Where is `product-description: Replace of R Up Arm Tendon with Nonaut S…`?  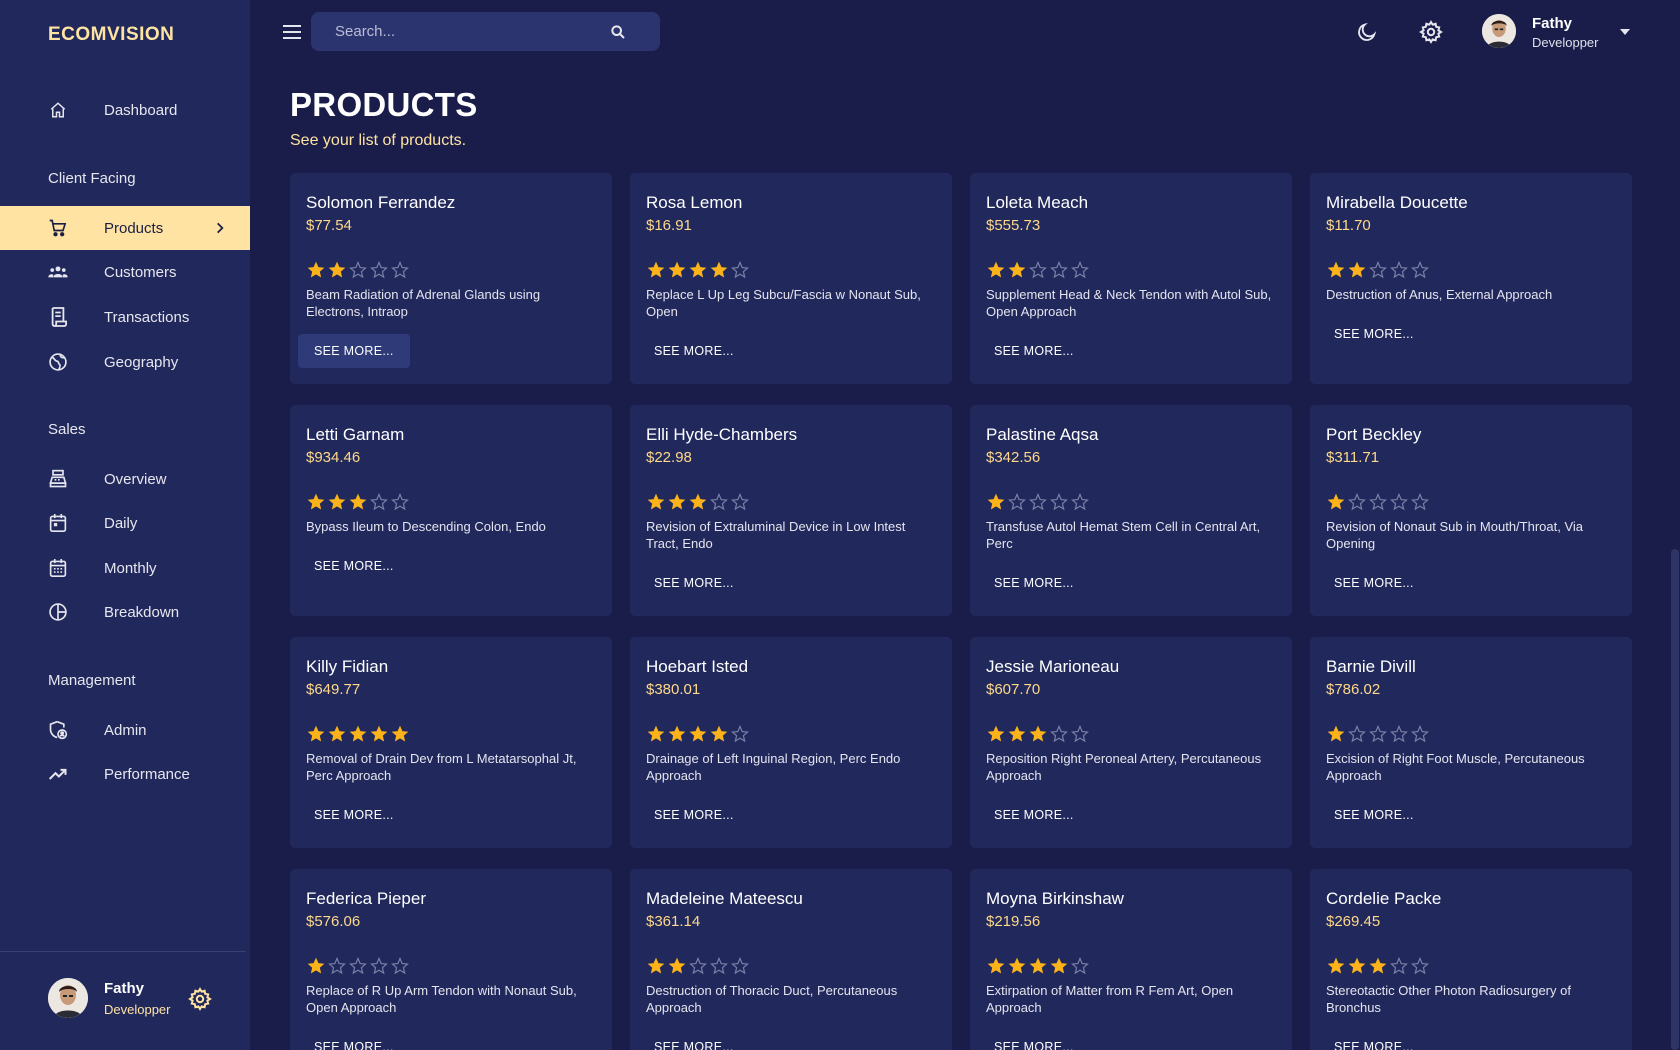
product-description: Replace of R Up Arm Tendon with Nonaut S… is located at coordinates (441, 999).